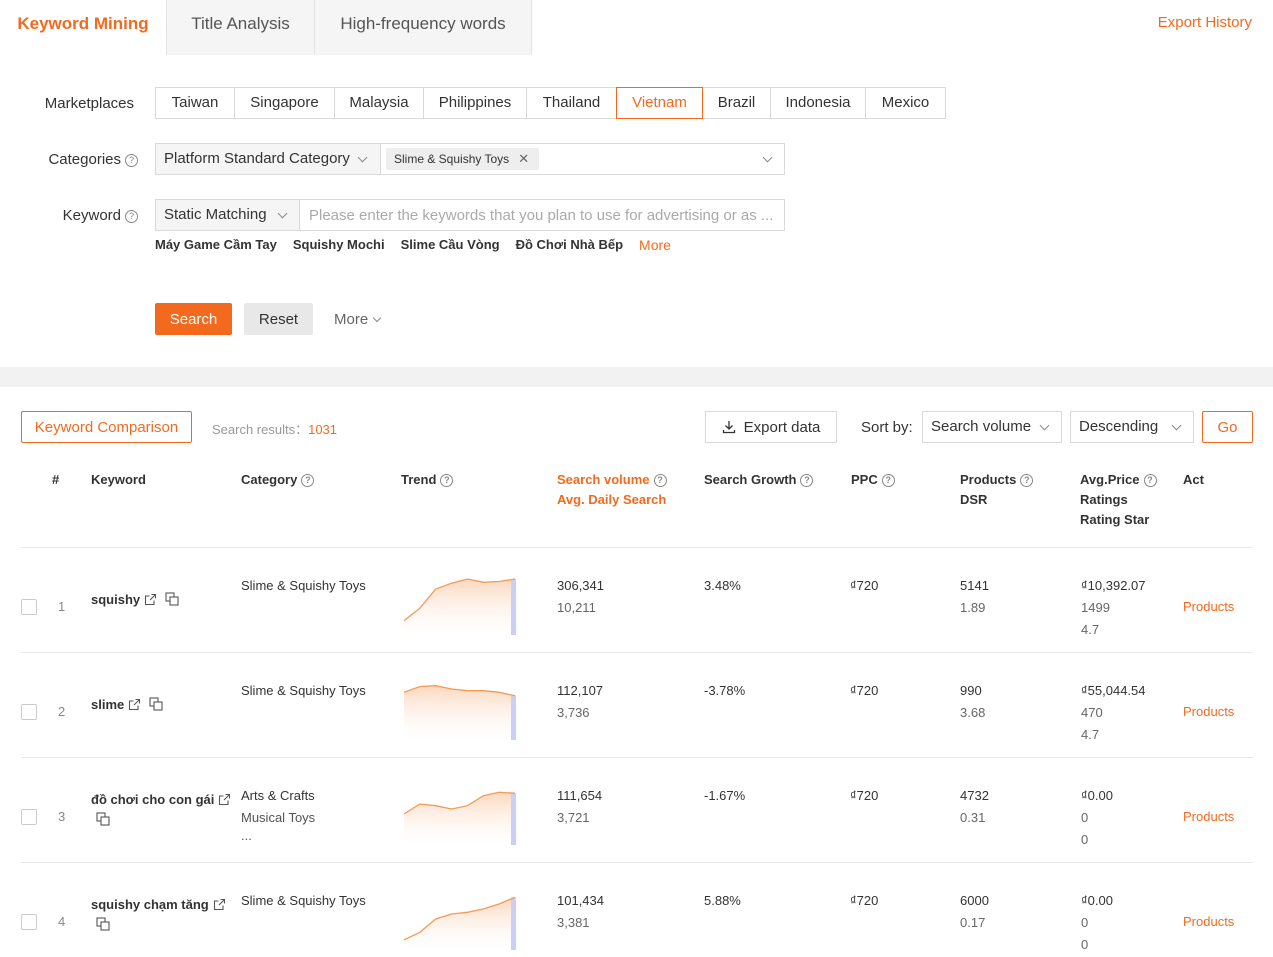 The image size is (1273, 957). I want to click on products-cell: 6000 0.17, so click(974, 912).